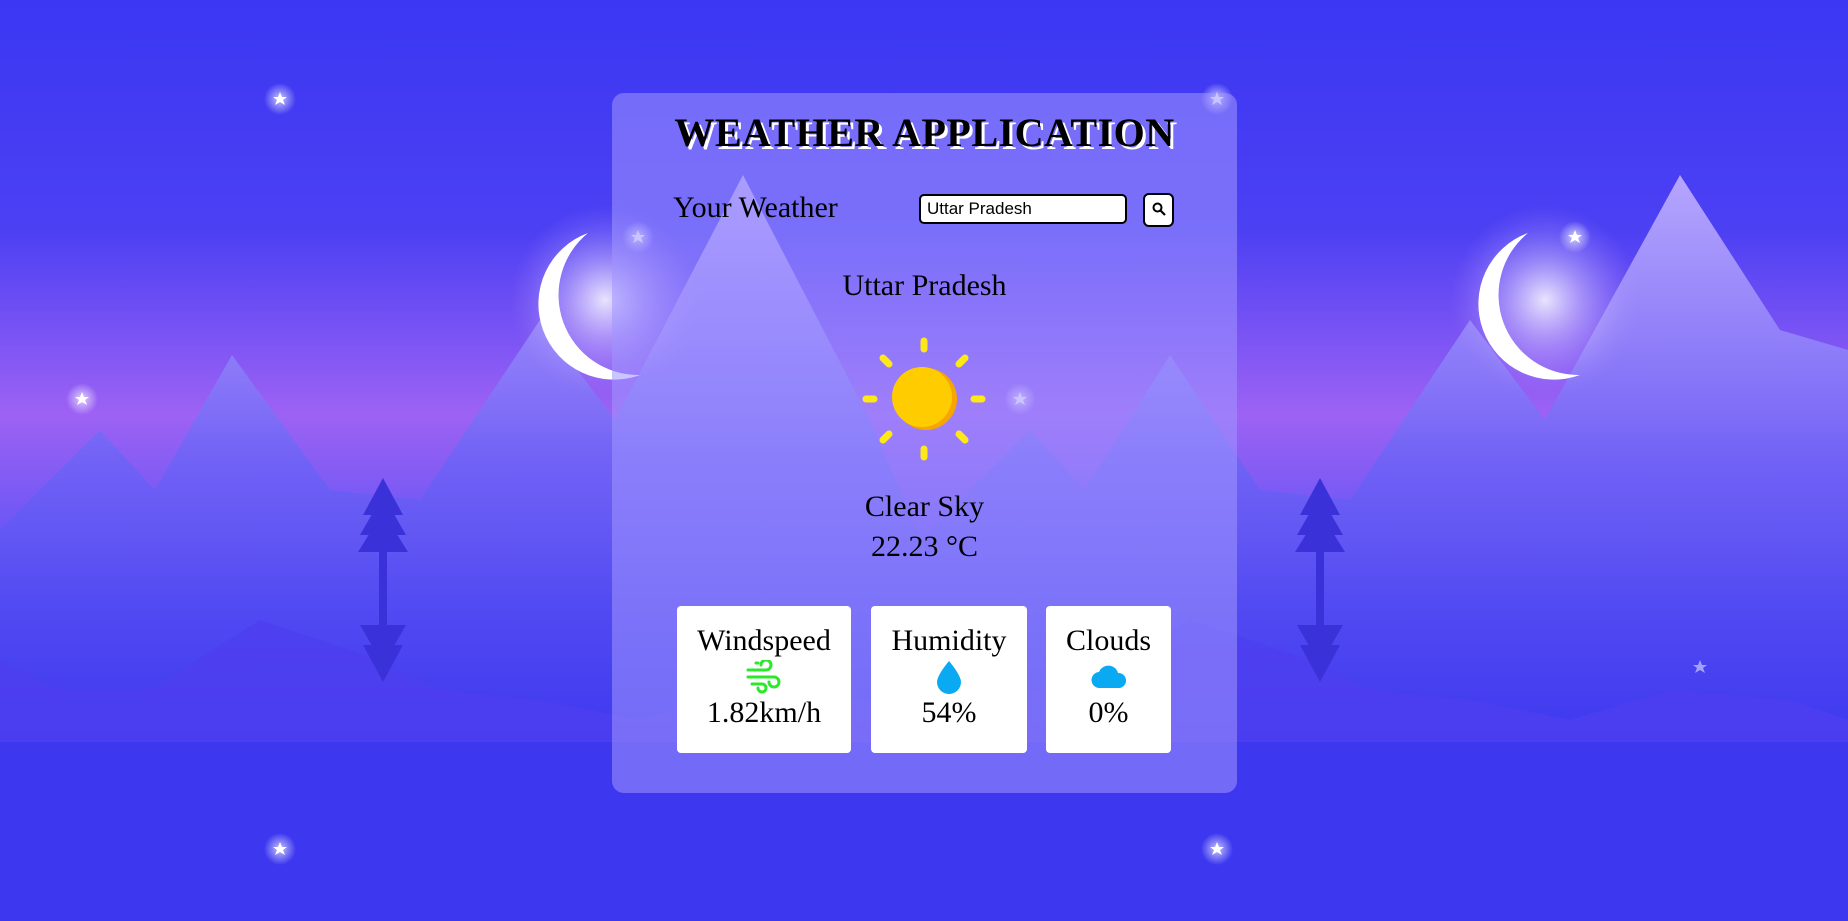  What do you see at coordinates (1108, 677) in the screenshot?
I see `cloud-icon` at bounding box center [1108, 677].